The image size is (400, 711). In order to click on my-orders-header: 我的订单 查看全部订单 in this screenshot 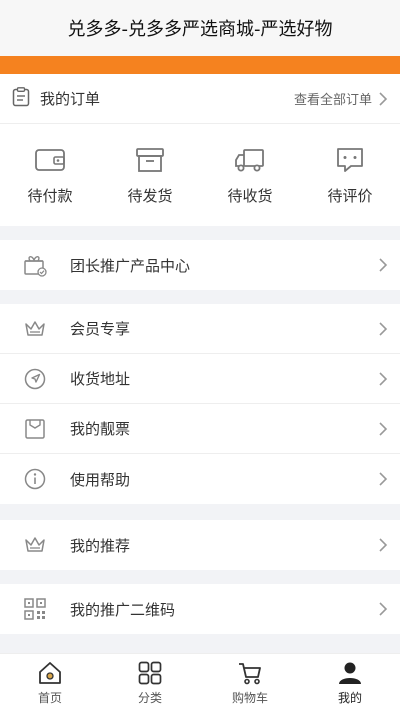, I will do `click(200, 99)`.